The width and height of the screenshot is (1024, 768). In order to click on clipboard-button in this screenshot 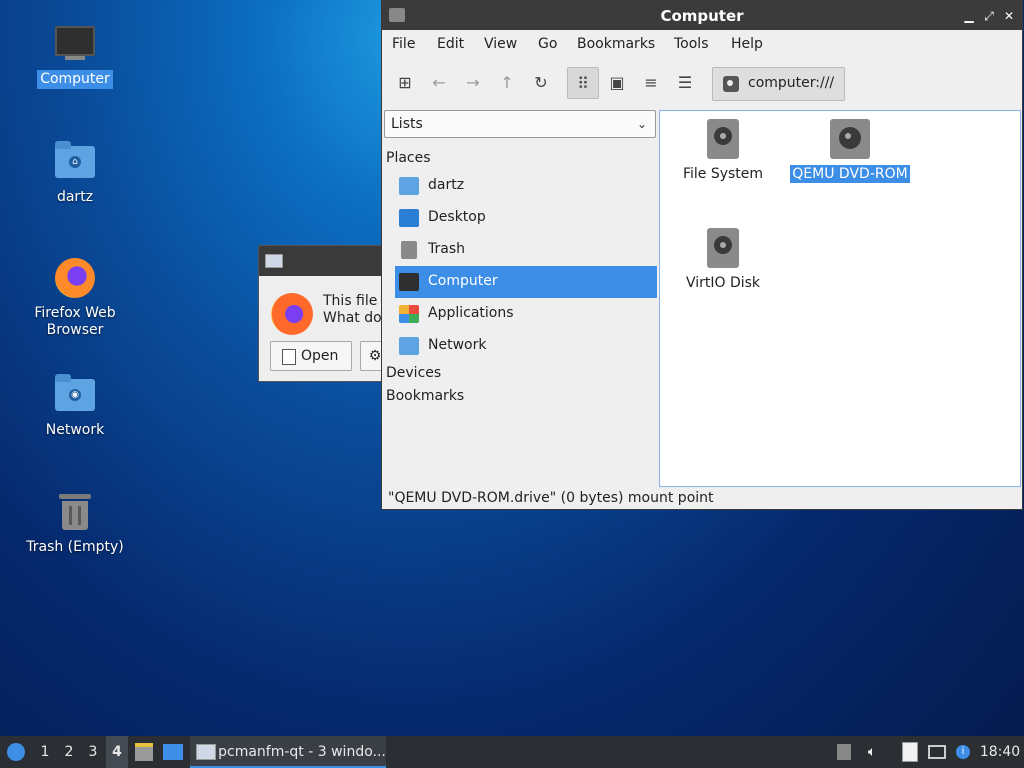, I will do `click(910, 752)`.